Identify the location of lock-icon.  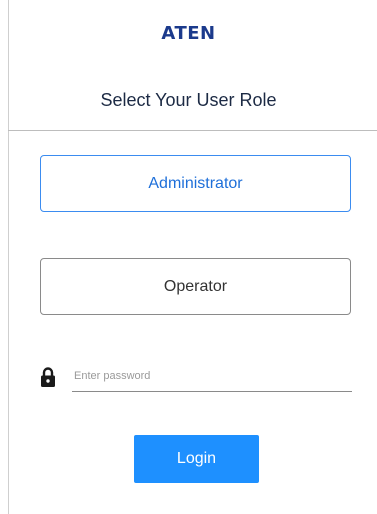
(48, 377).